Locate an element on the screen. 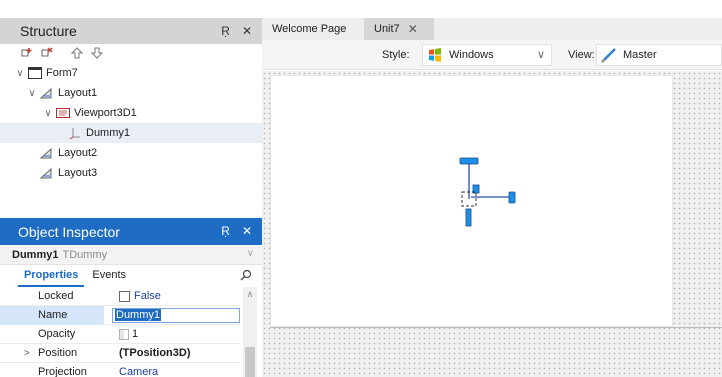 The image size is (722, 377). document-tab-bar: Welcome Page Unit7 ✕ is located at coordinates (492, 29).